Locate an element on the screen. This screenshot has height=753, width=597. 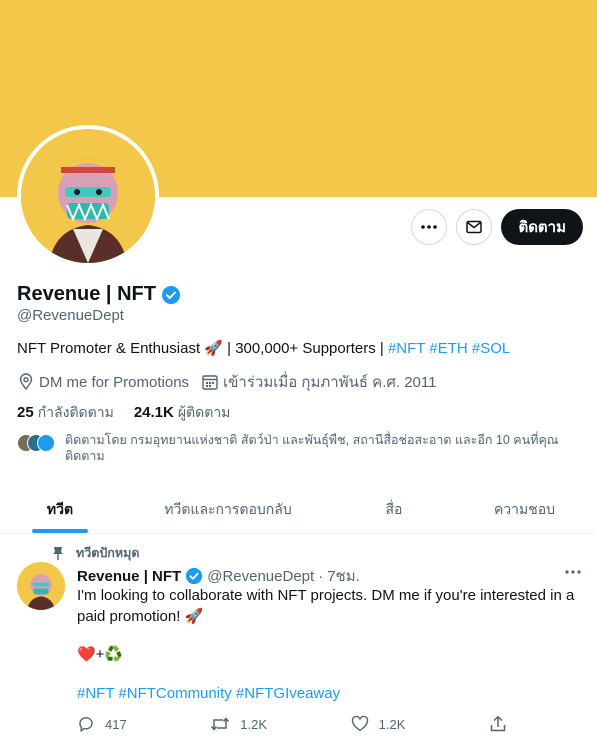
tweet-more-button is located at coordinates (573, 574).